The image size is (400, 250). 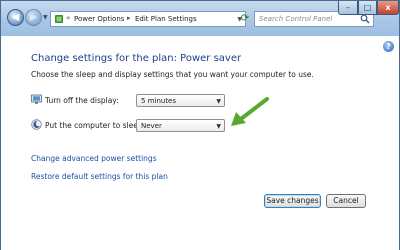 I want to click on sleep-icon, so click(x=36, y=124).